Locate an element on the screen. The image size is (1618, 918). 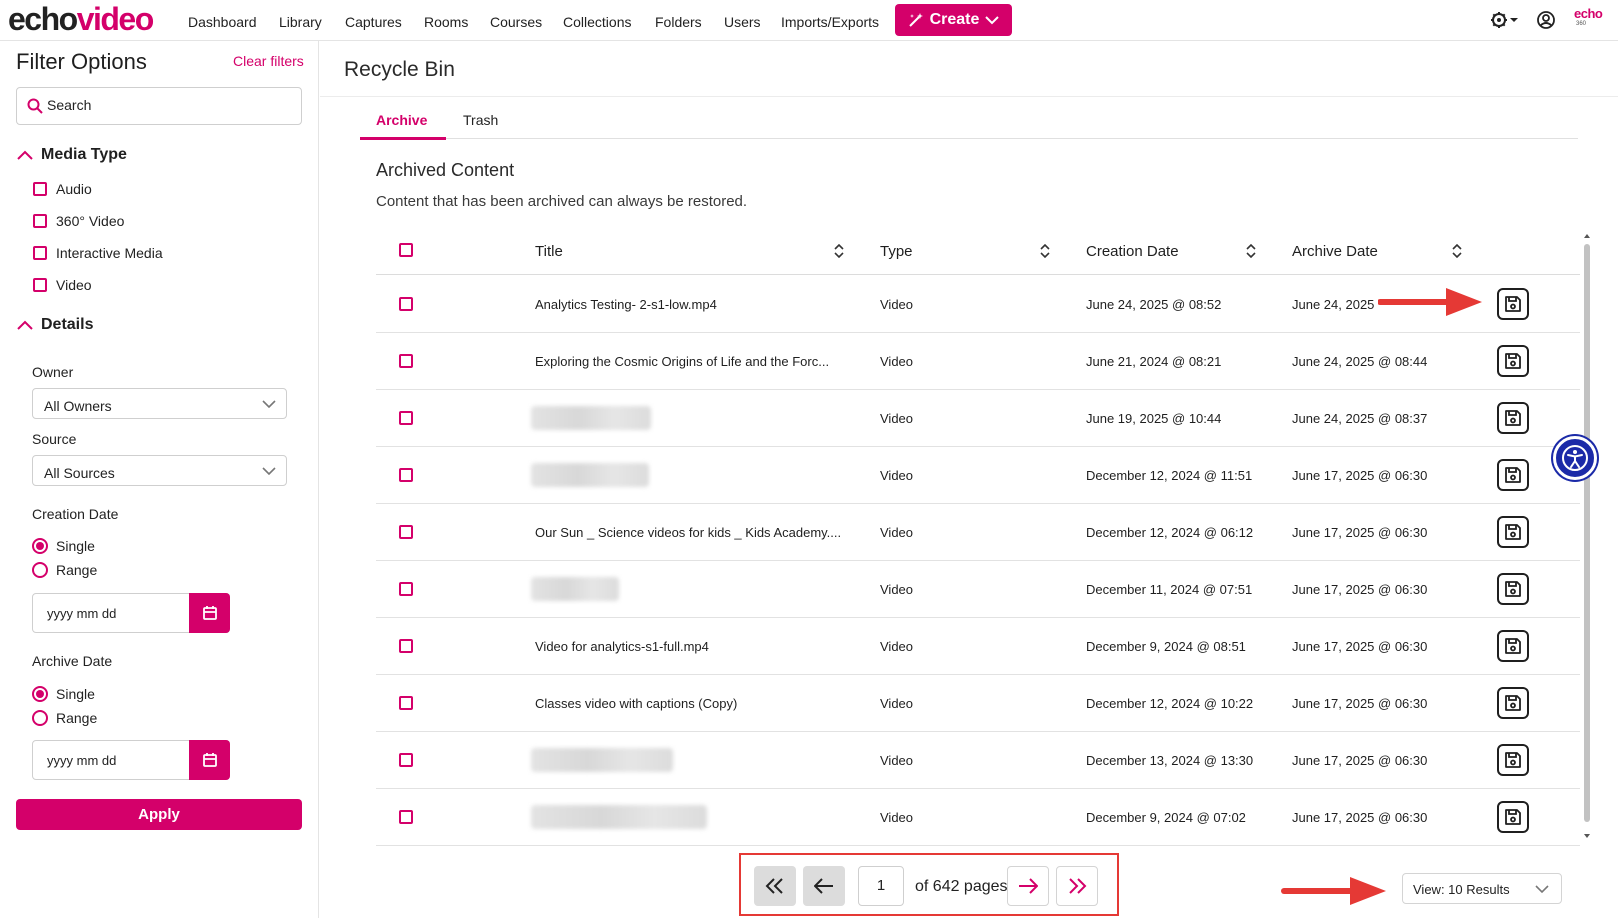
creation-date-calendar-button is located at coordinates (209, 613).